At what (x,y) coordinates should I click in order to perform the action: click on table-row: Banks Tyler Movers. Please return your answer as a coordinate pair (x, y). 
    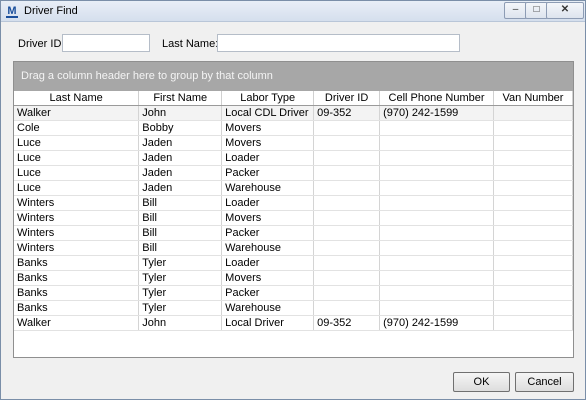
    Looking at the image, I should click on (293, 278).